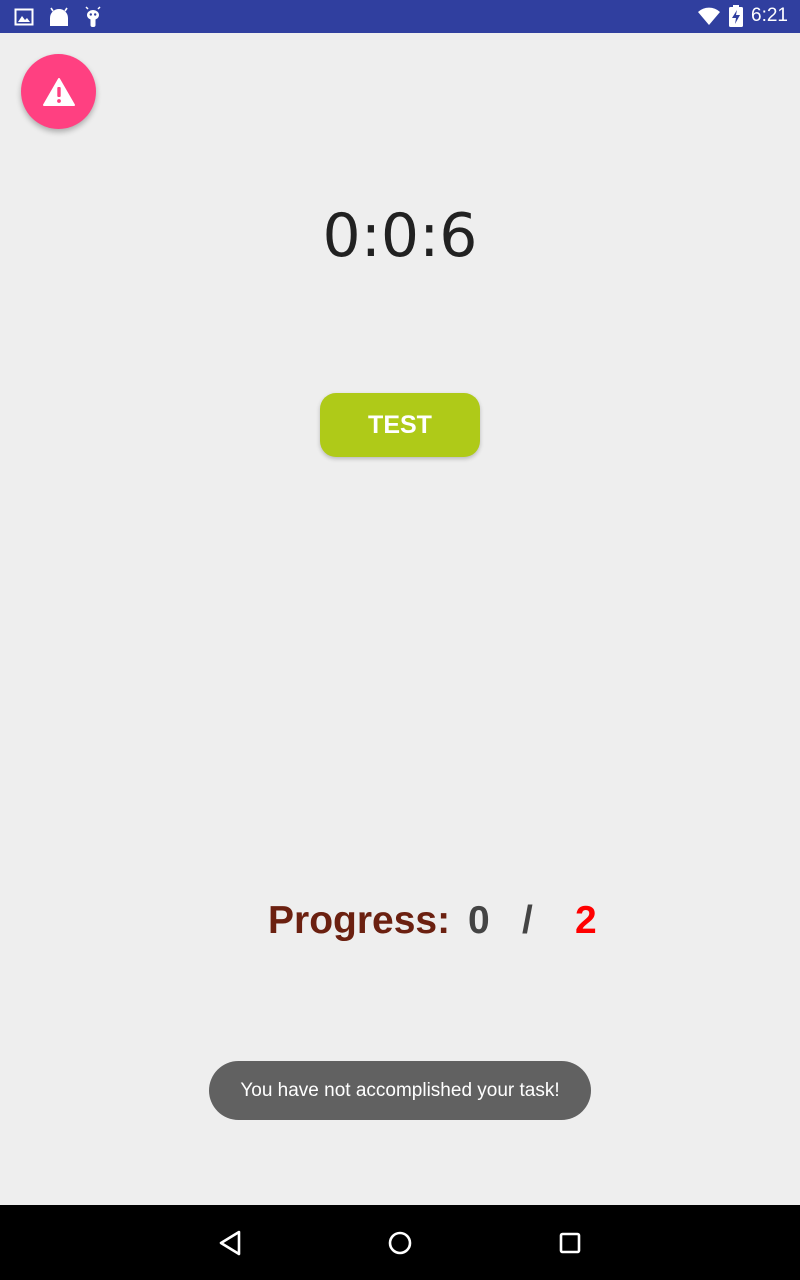 This screenshot has height=1280, width=800. I want to click on progress-total-count: 2, so click(586, 920).